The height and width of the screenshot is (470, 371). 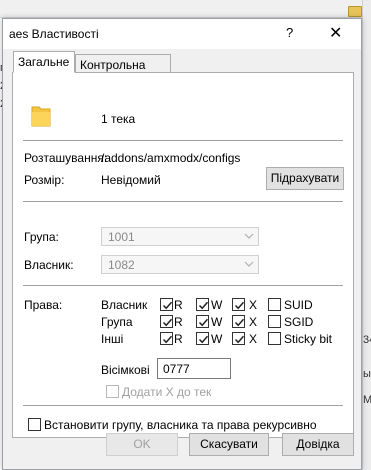 What do you see at coordinates (41, 116) in the screenshot?
I see `folder-icon` at bounding box center [41, 116].